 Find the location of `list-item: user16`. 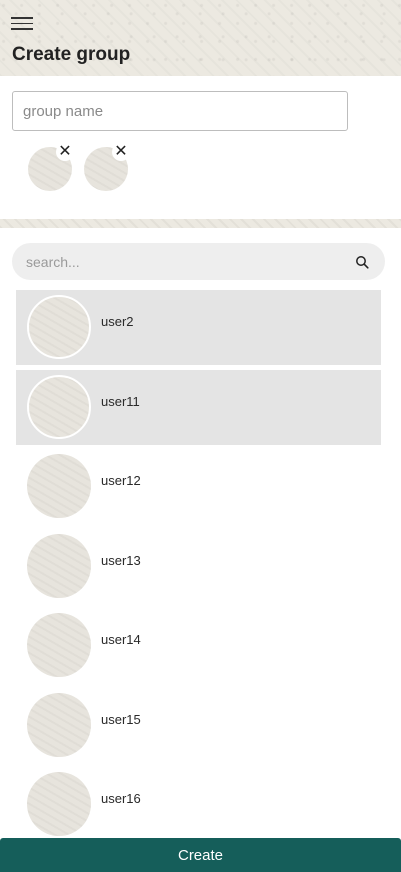

list-item: user16 is located at coordinates (198, 804).